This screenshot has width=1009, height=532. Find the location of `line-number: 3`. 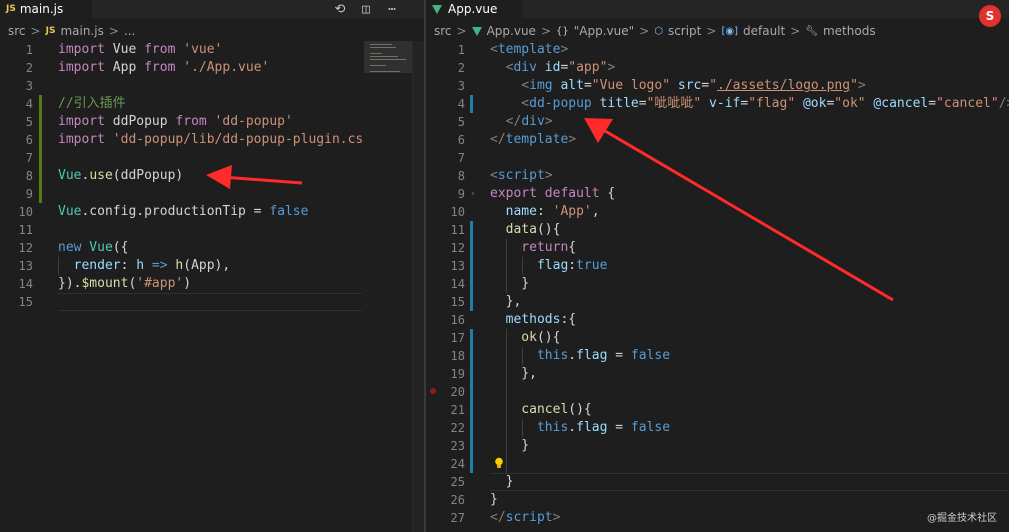

line-number: 3 is located at coordinates (29, 86).